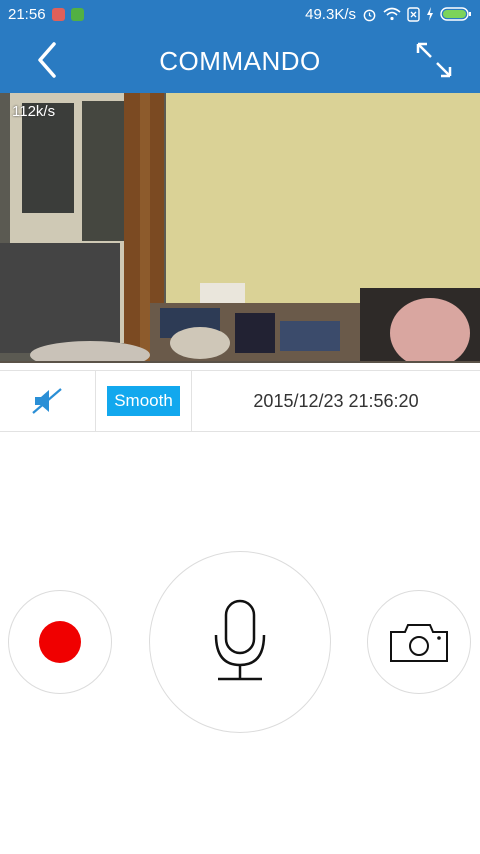 Image resolution: width=480 pixels, height=854 pixels. I want to click on snapshot-button, so click(419, 642).